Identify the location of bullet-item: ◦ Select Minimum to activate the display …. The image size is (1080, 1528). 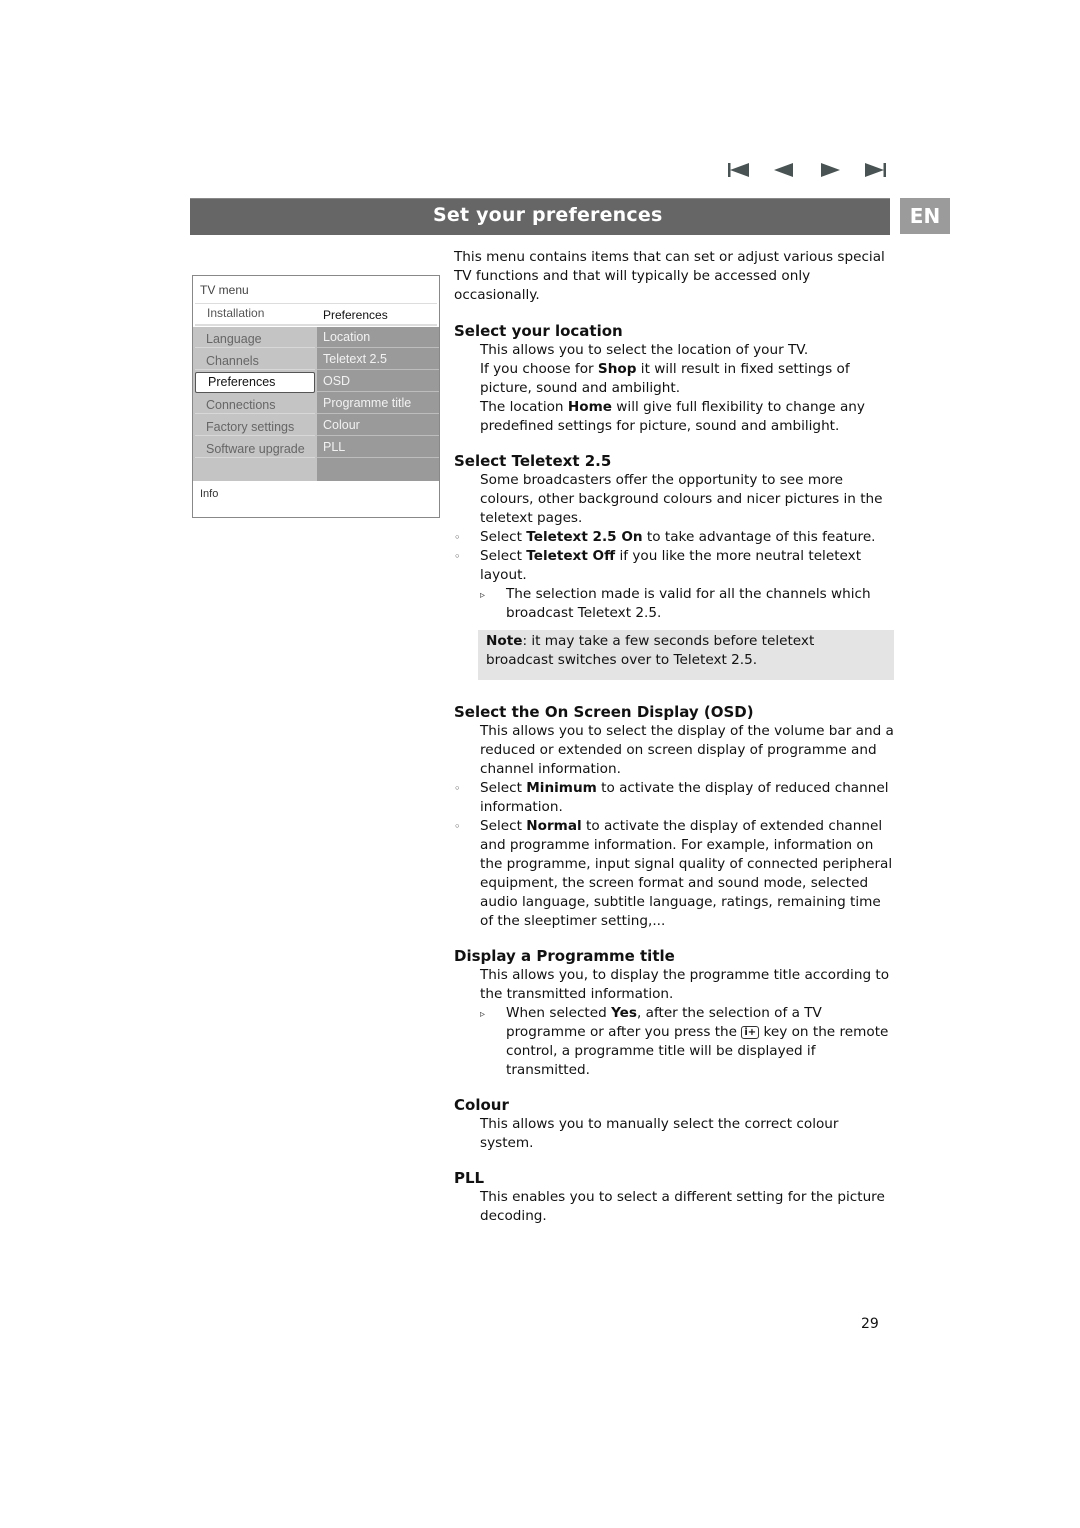
(674, 798).